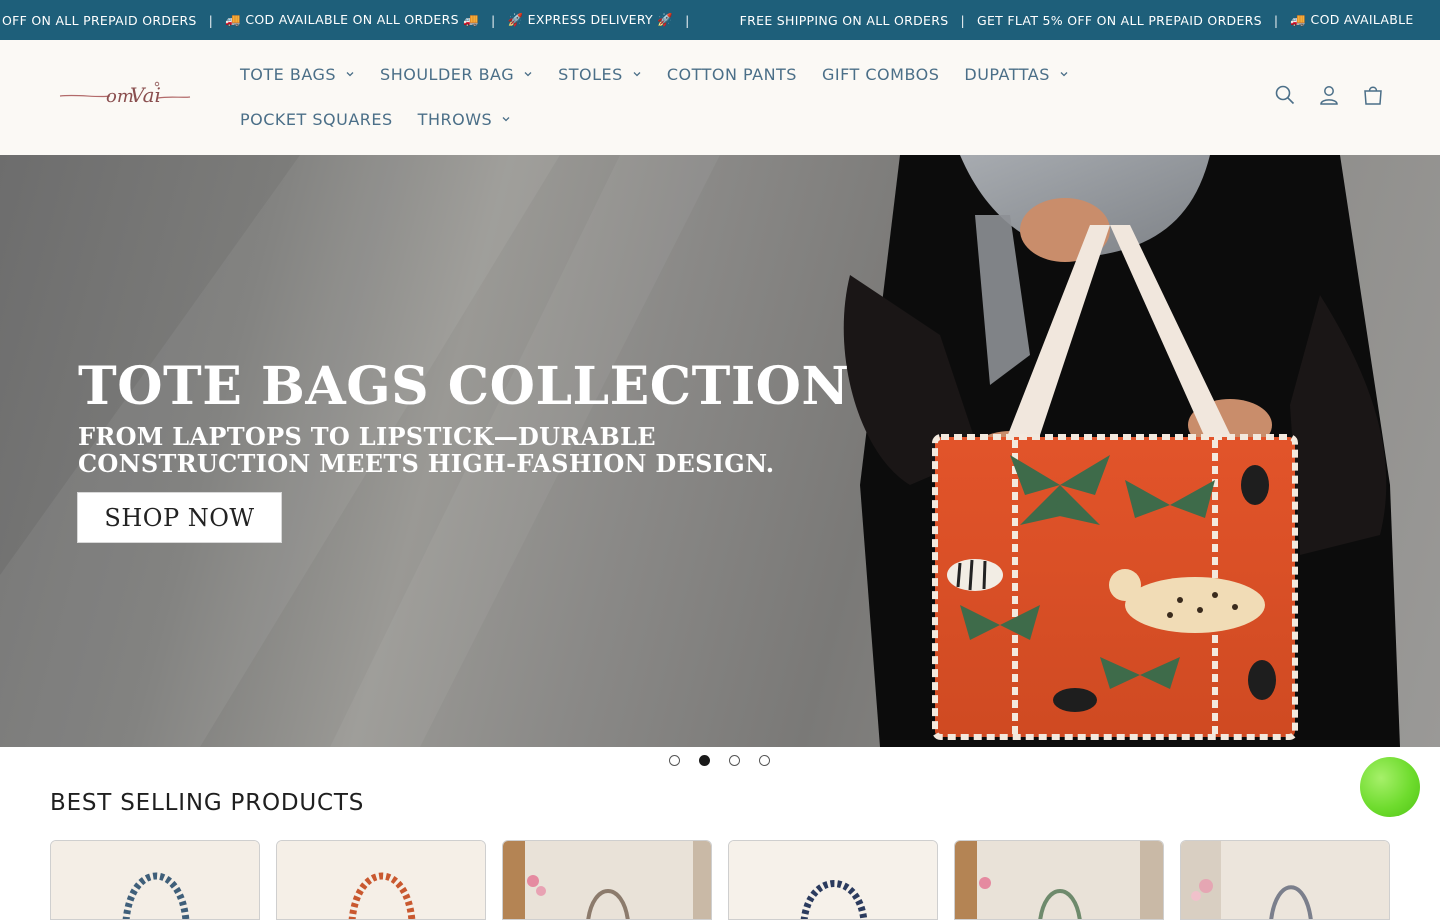  I want to click on announcement-item: GET FLAT 5% OFF ON ALL PREPAID ORDERS, so click(1119, 20).